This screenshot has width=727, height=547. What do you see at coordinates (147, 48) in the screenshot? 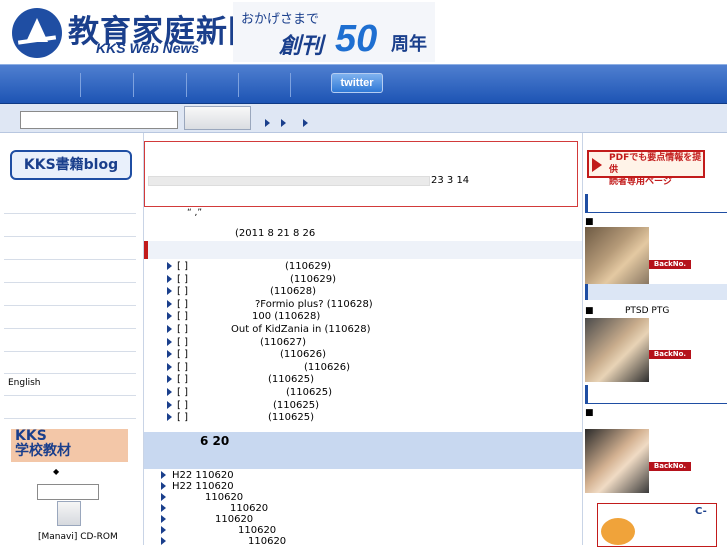
I see `site-logo-subtitle: KKS Web News` at bounding box center [147, 48].